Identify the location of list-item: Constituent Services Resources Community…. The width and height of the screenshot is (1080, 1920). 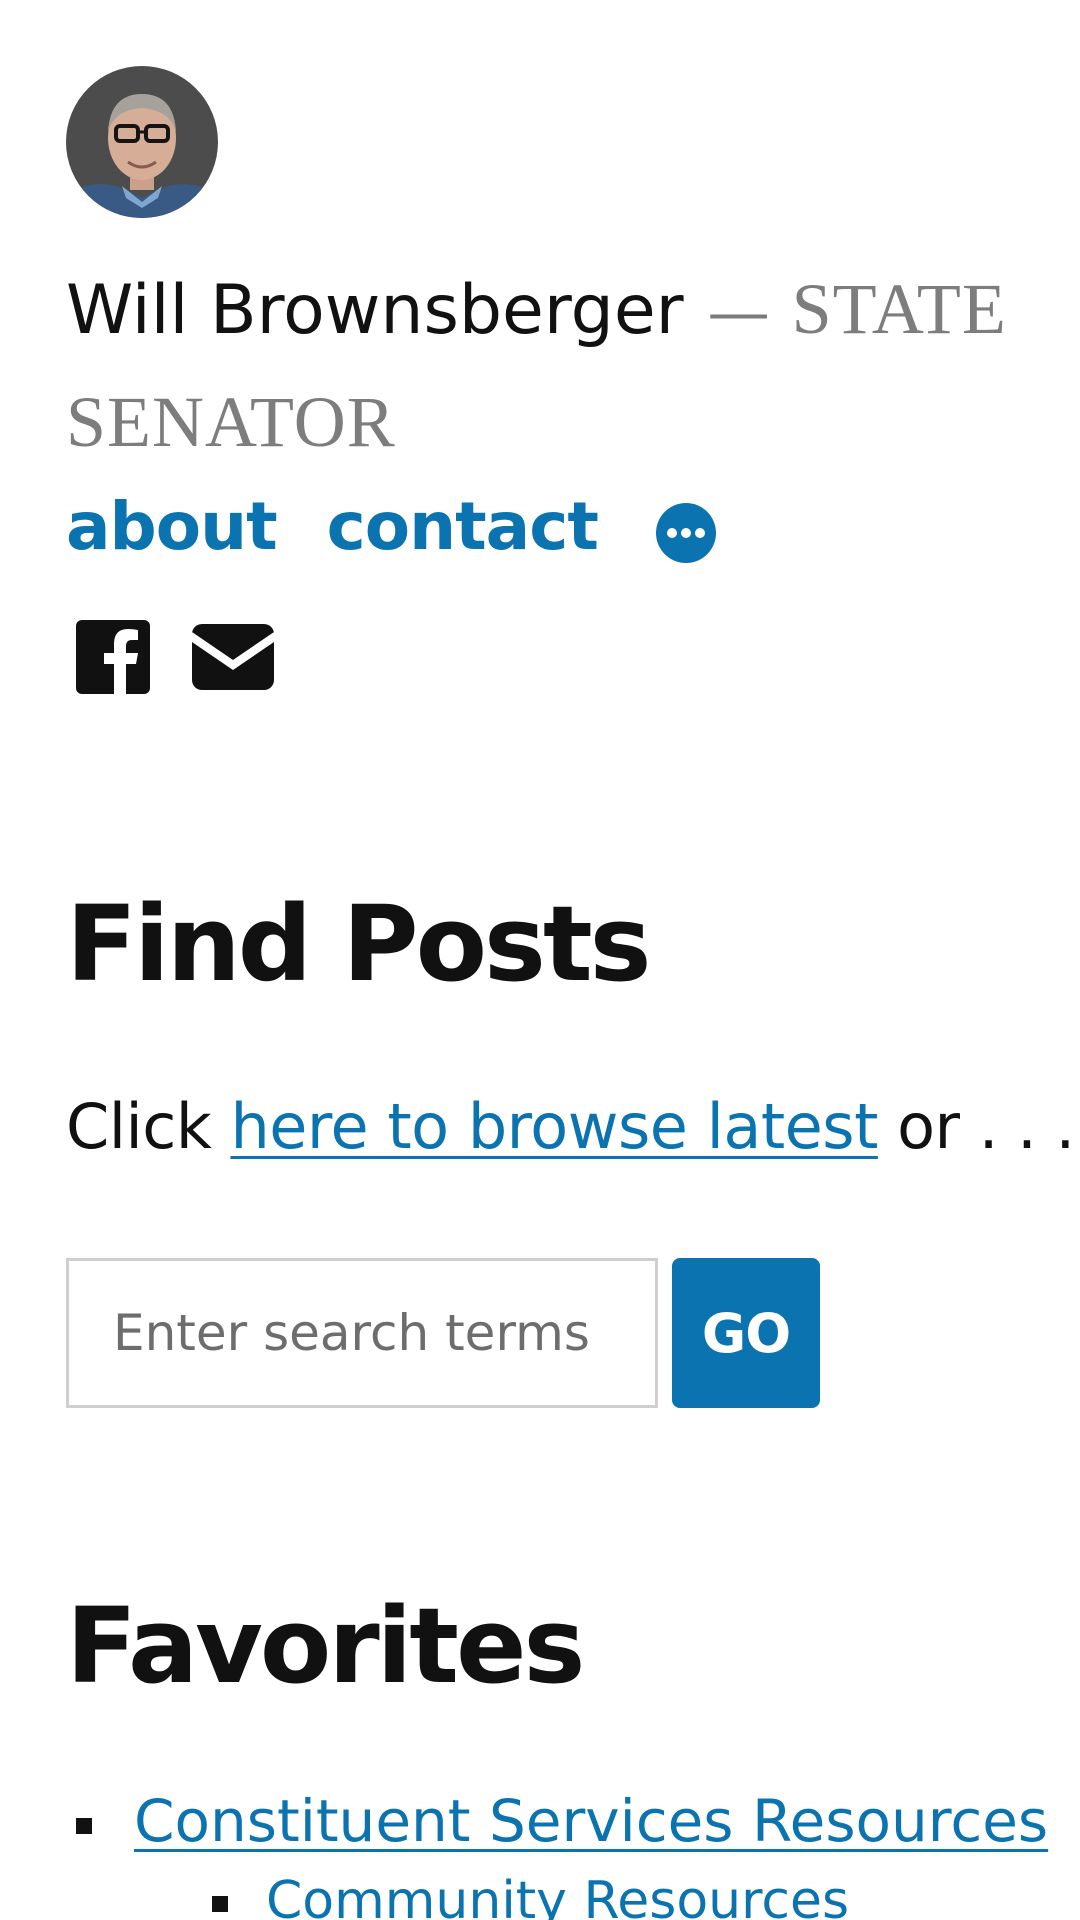
(557, 1848).